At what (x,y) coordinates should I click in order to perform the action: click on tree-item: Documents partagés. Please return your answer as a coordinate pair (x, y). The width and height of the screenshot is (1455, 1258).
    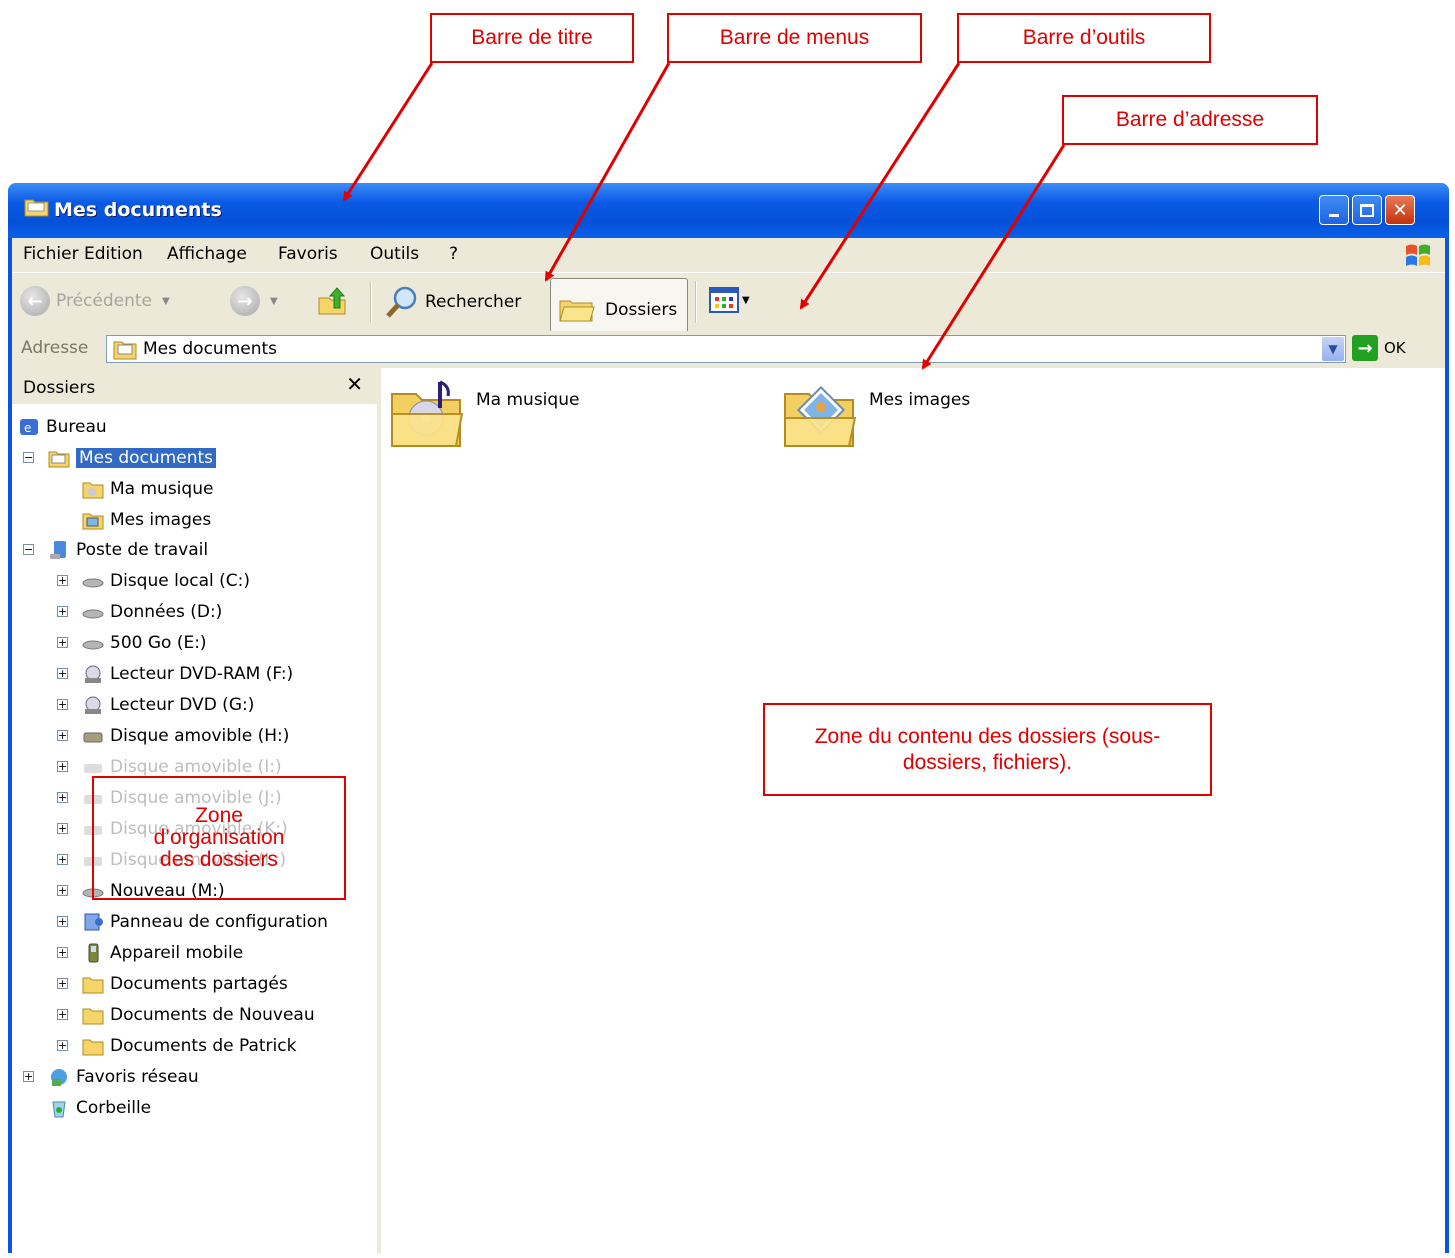
    Looking at the image, I should click on (185, 984).